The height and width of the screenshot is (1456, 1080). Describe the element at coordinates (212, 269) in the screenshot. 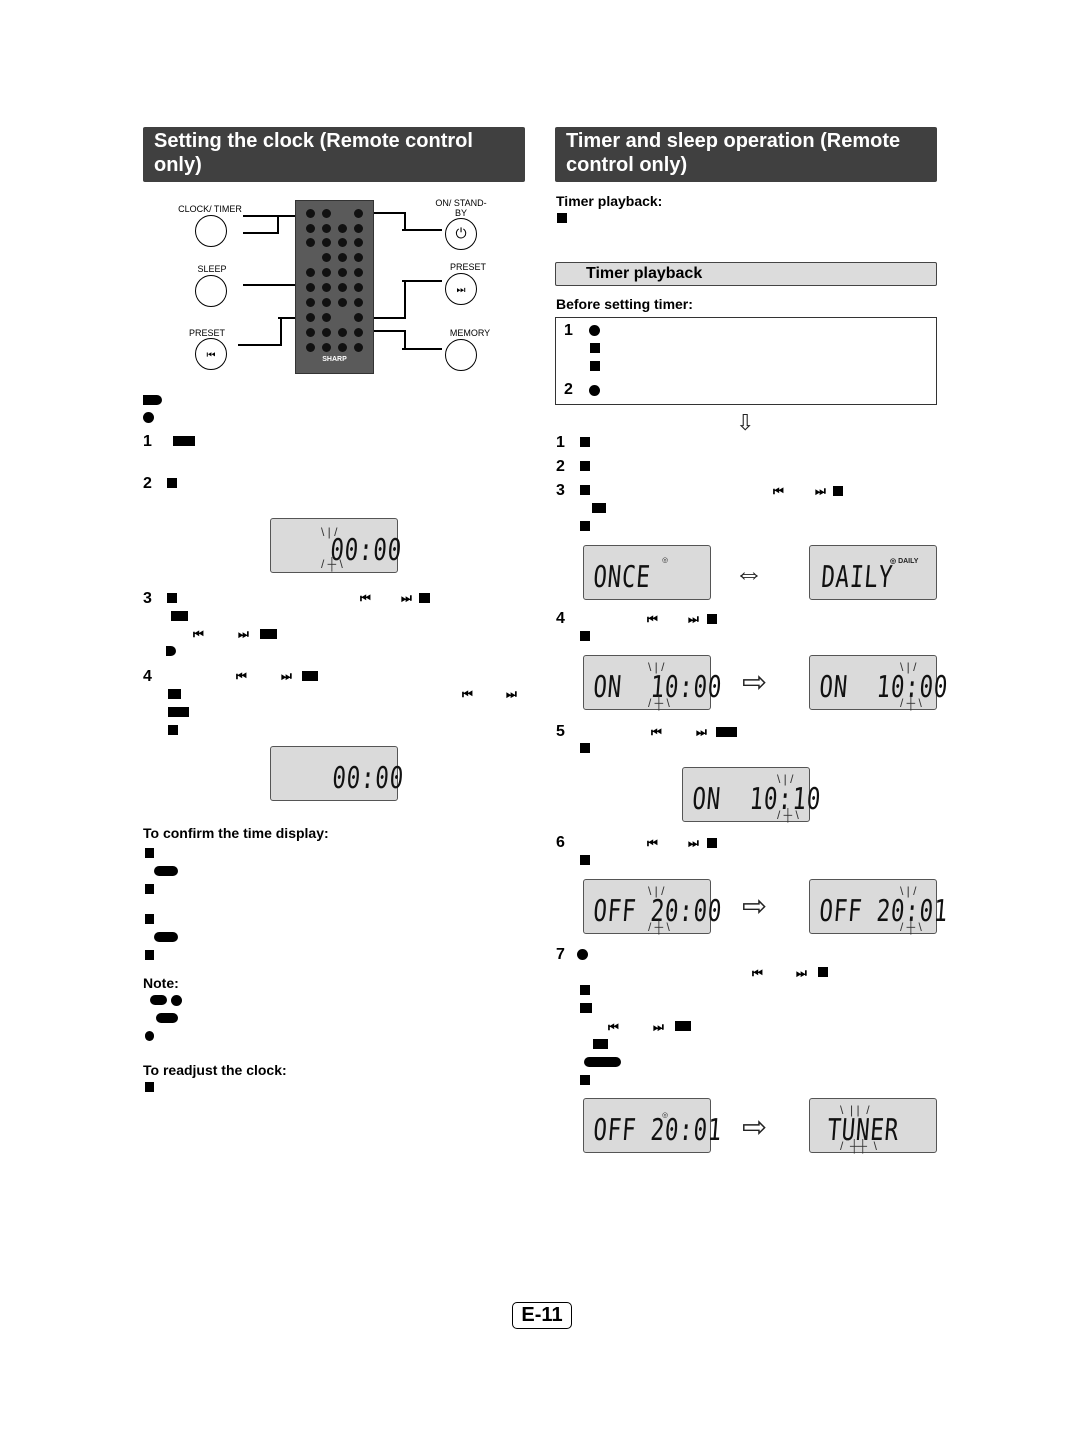

I see `callout-label: SLEEP` at that location.